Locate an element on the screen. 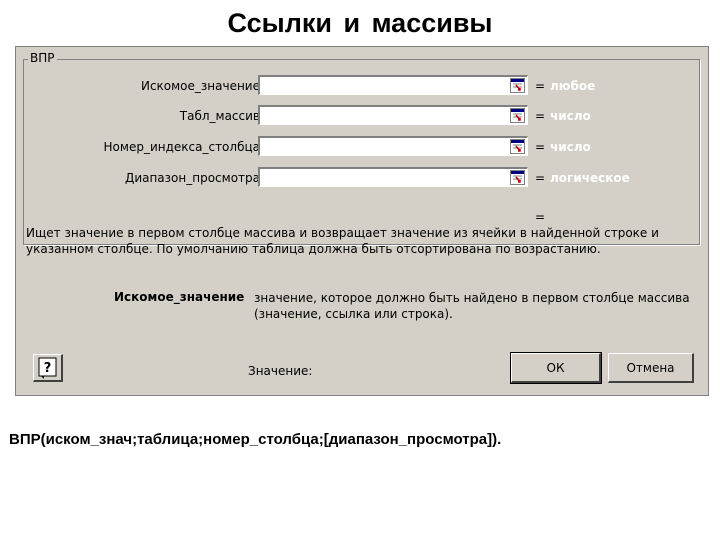 This screenshot has height=540, width=720. arg-input-range-lookup is located at coordinates (393, 177).